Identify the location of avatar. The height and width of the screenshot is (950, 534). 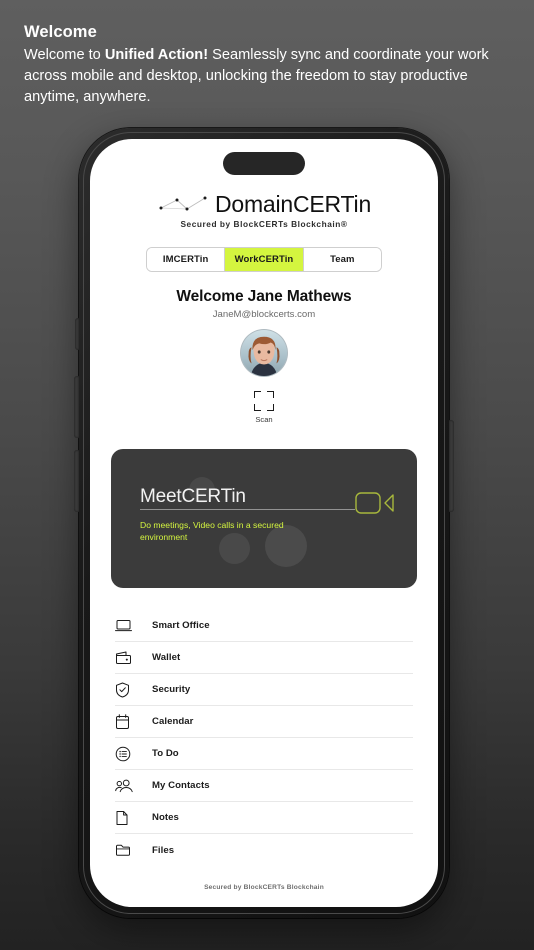
(264, 353).